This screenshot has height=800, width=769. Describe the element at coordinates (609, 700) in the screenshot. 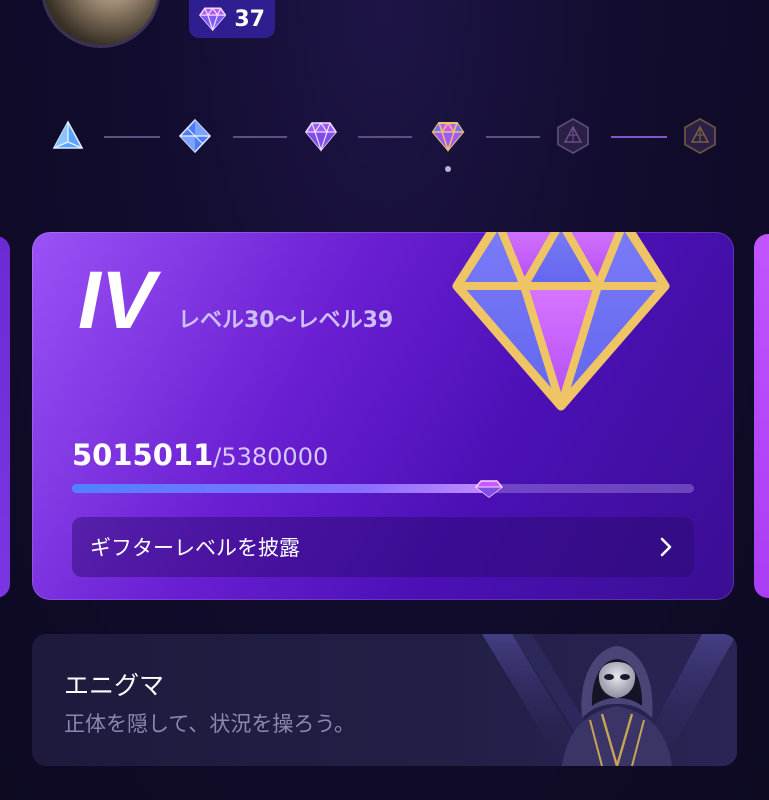

I see `masked-figure-illustration` at that location.